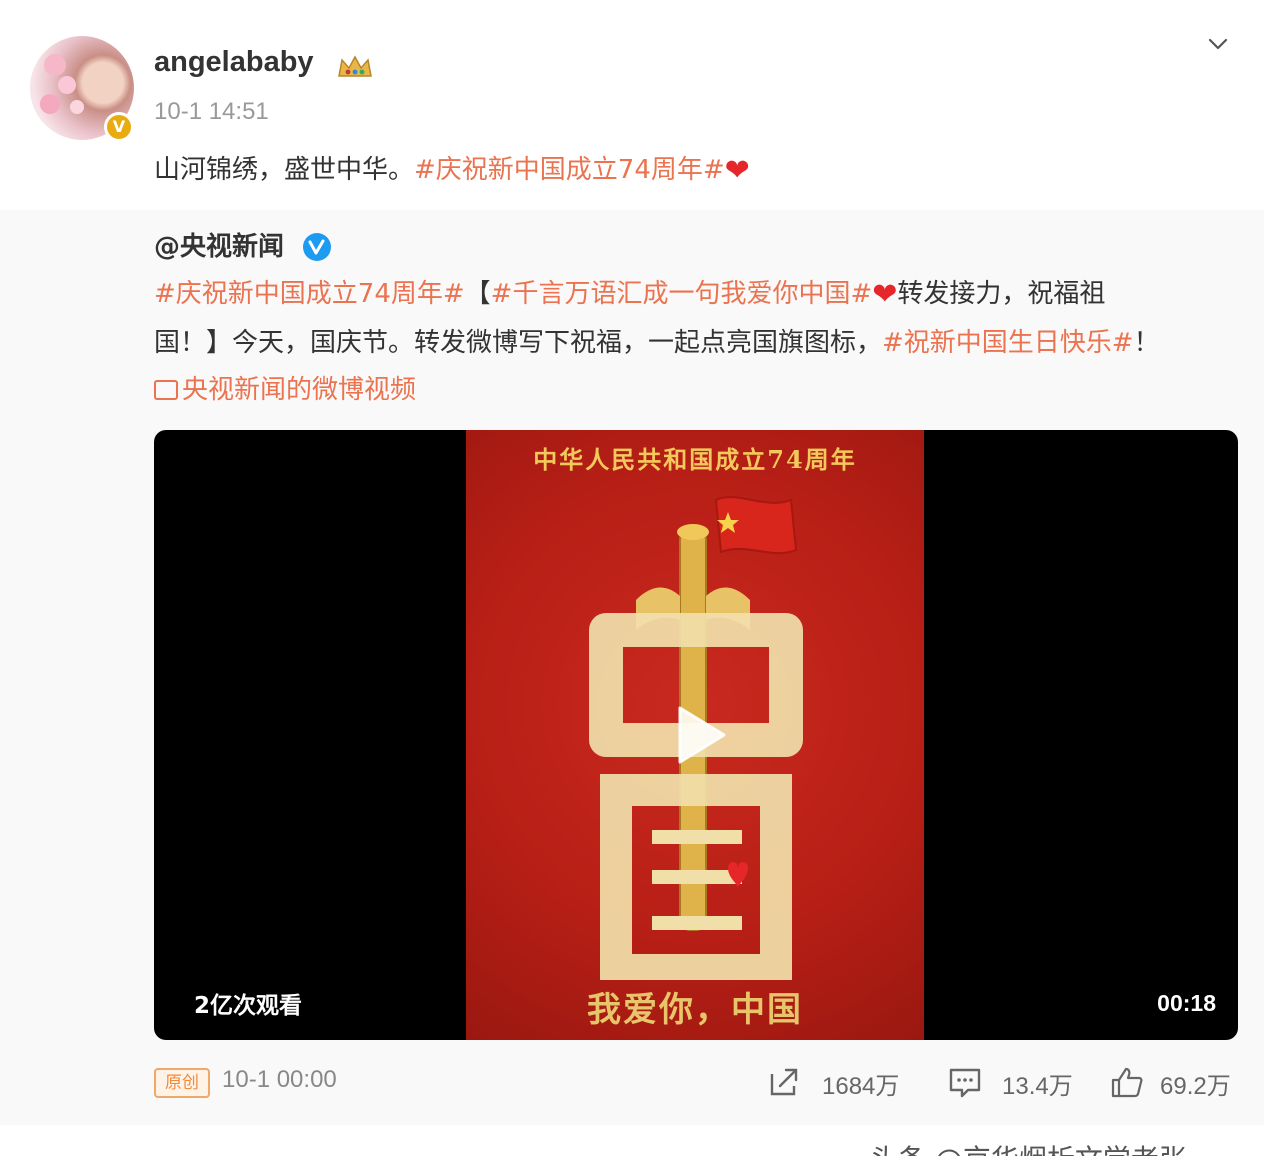 This screenshot has height=1156, width=1264. What do you see at coordinates (1037, 1083) in the screenshot?
I see `comment-count: 13.4万` at bounding box center [1037, 1083].